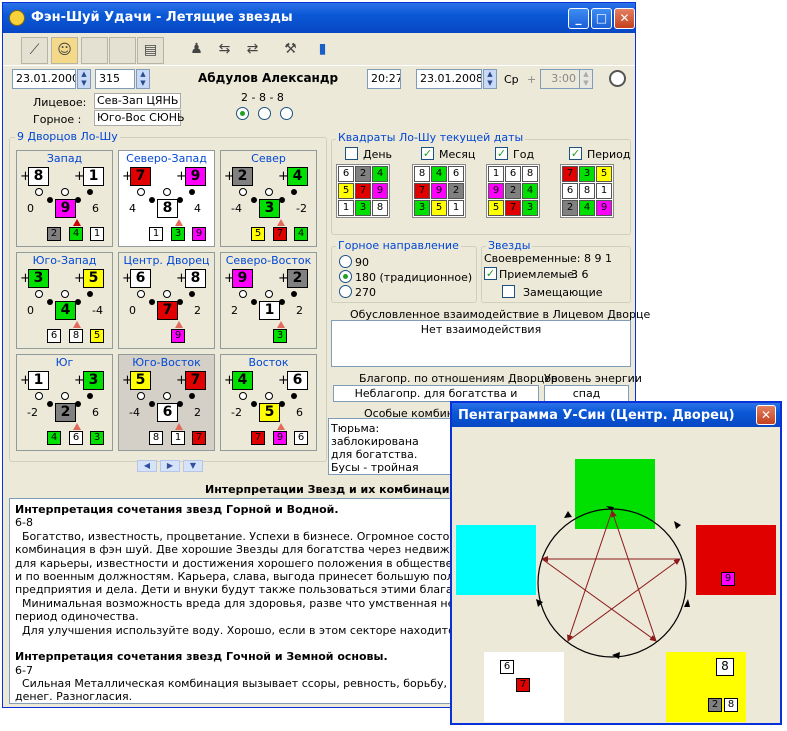 The image size is (787, 731). Describe the element at coordinates (508, 291) in the screenshot. I see `replace-checkbox` at that location.